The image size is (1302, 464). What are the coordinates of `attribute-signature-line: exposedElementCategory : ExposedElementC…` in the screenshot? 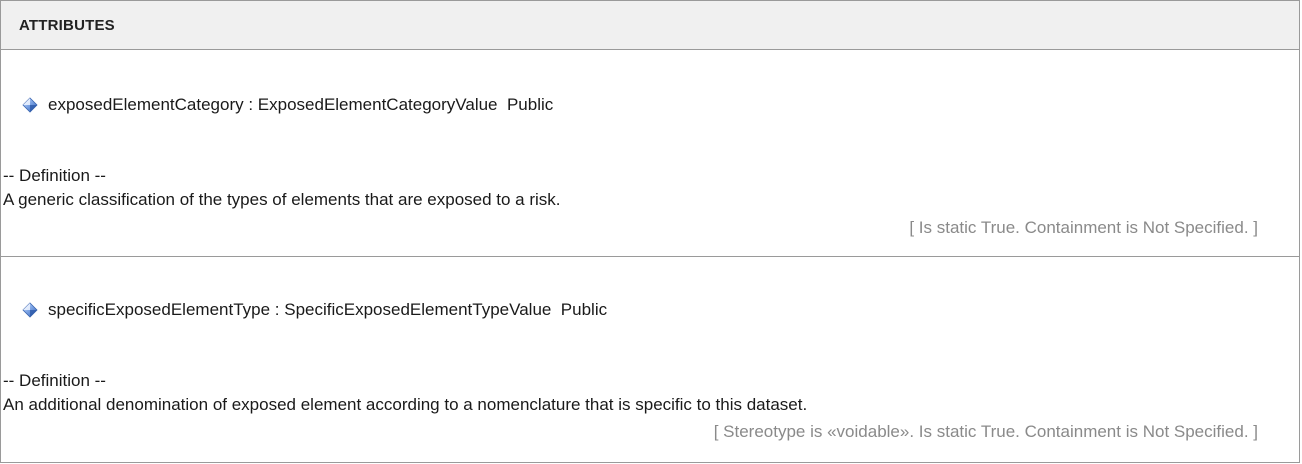 It's located at (287, 105).